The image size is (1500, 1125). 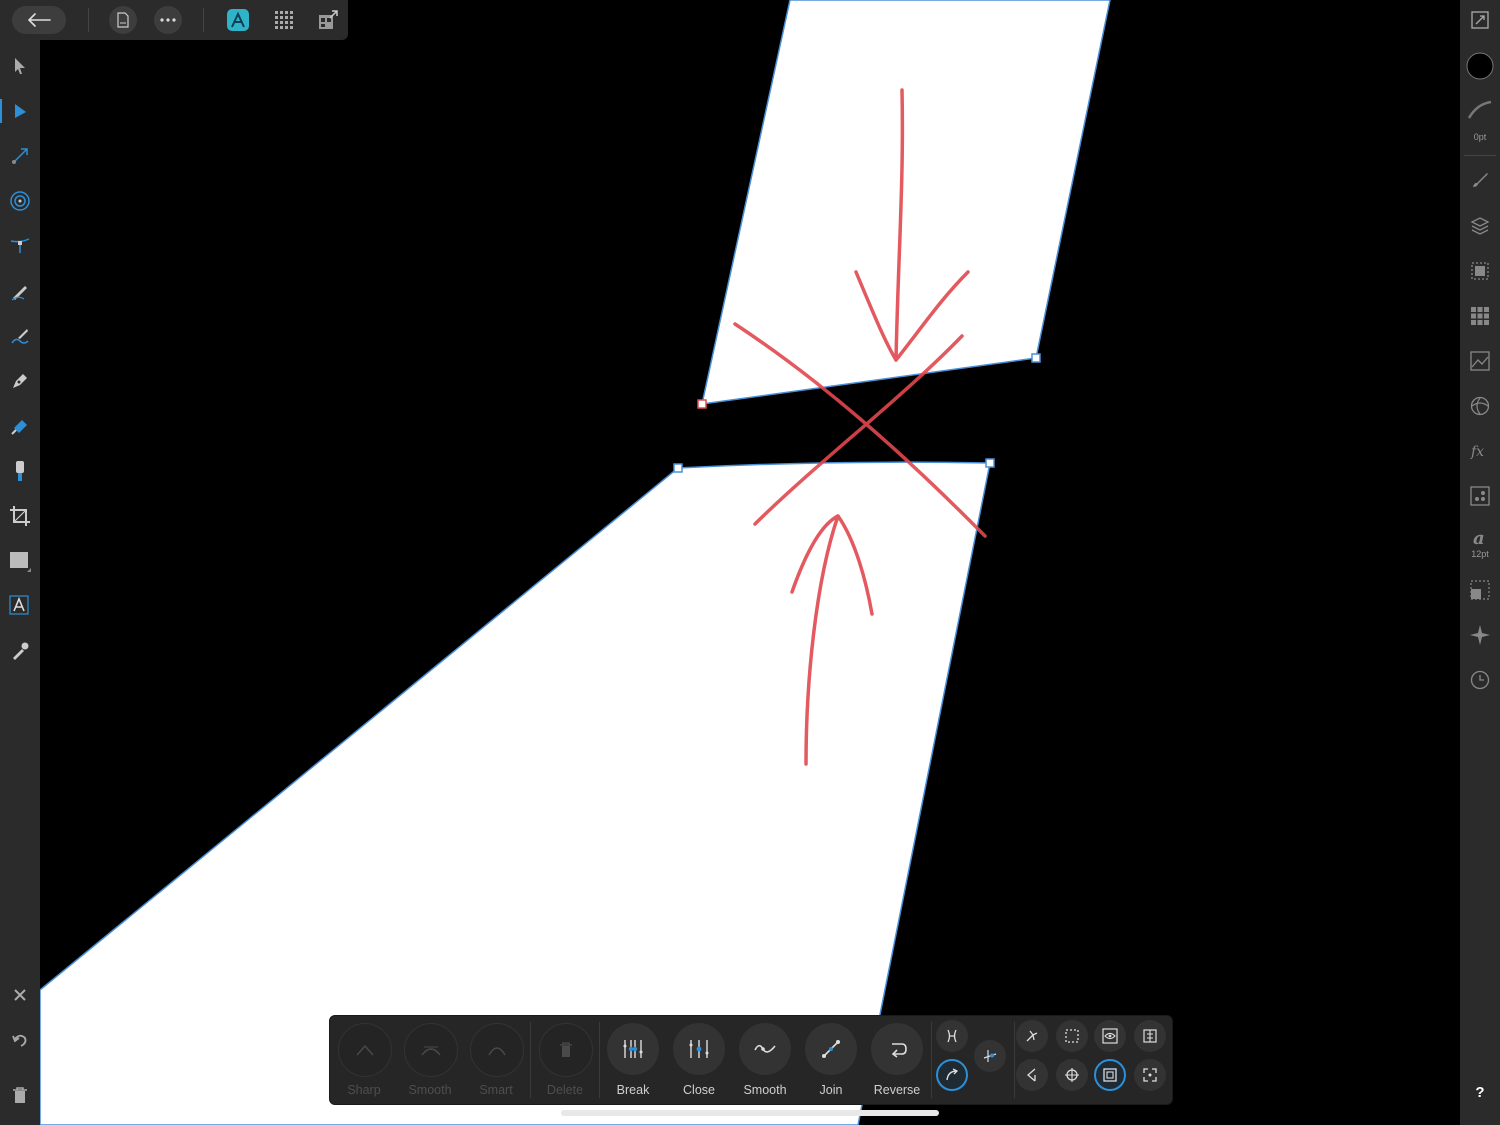 What do you see at coordinates (496, 1061) in the screenshot?
I see `smart-button: Smart` at bounding box center [496, 1061].